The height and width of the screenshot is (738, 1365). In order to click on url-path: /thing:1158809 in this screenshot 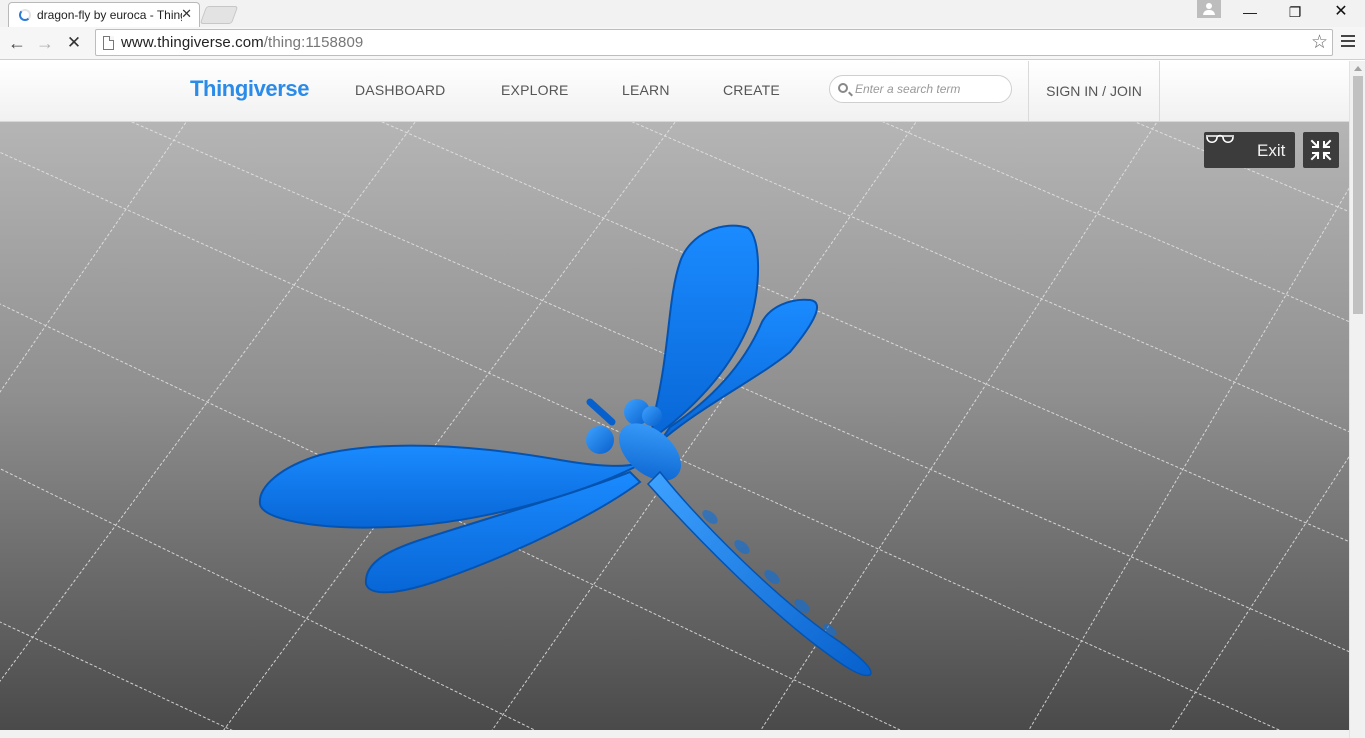, I will do `click(313, 42)`.